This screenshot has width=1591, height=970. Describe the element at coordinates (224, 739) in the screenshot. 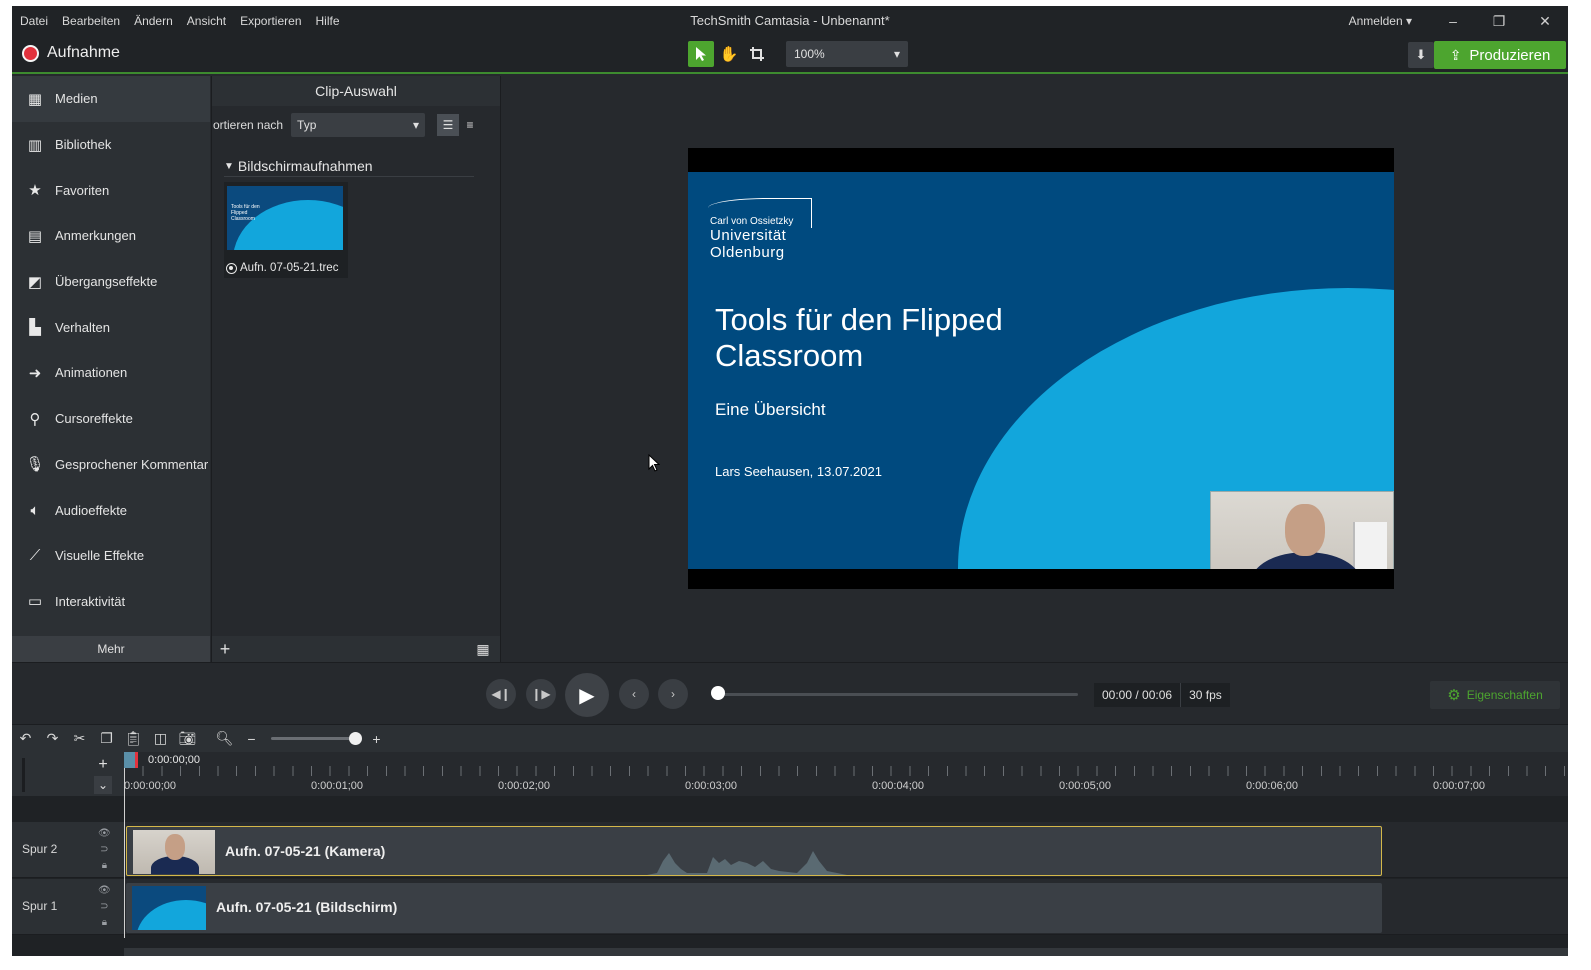

I see `zoom-fit-button: 🔍︎` at that location.